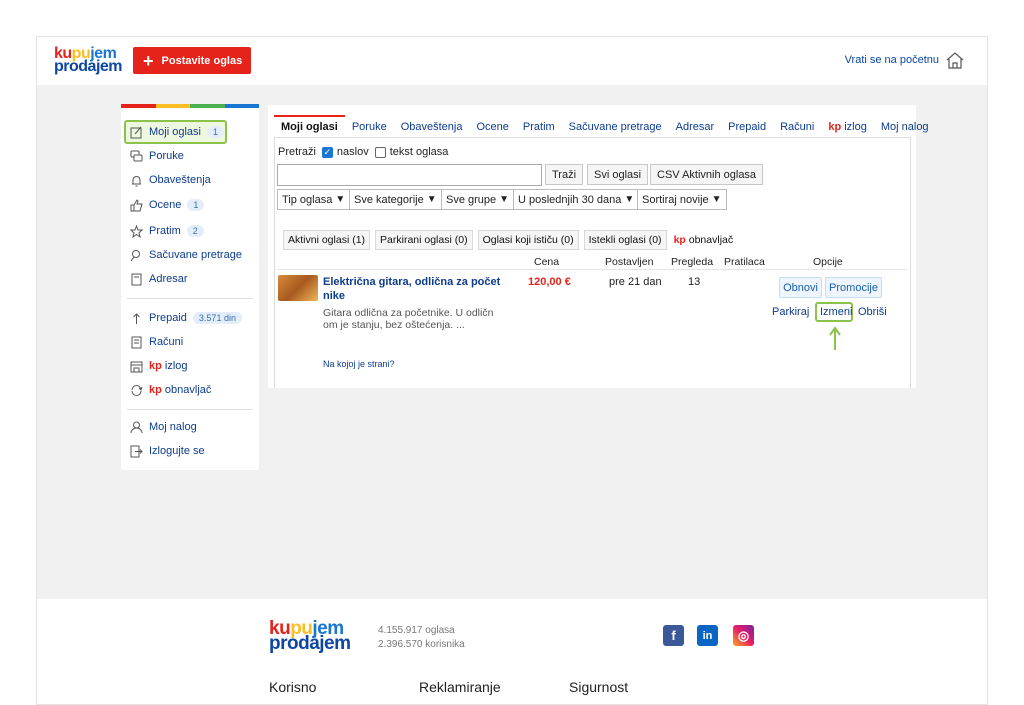 The image size is (1024, 705). Describe the element at coordinates (185, 255) in the screenshot. I see `sidebar-item-sacuvane-pretrage: Sačuvane pretrage` at that location.